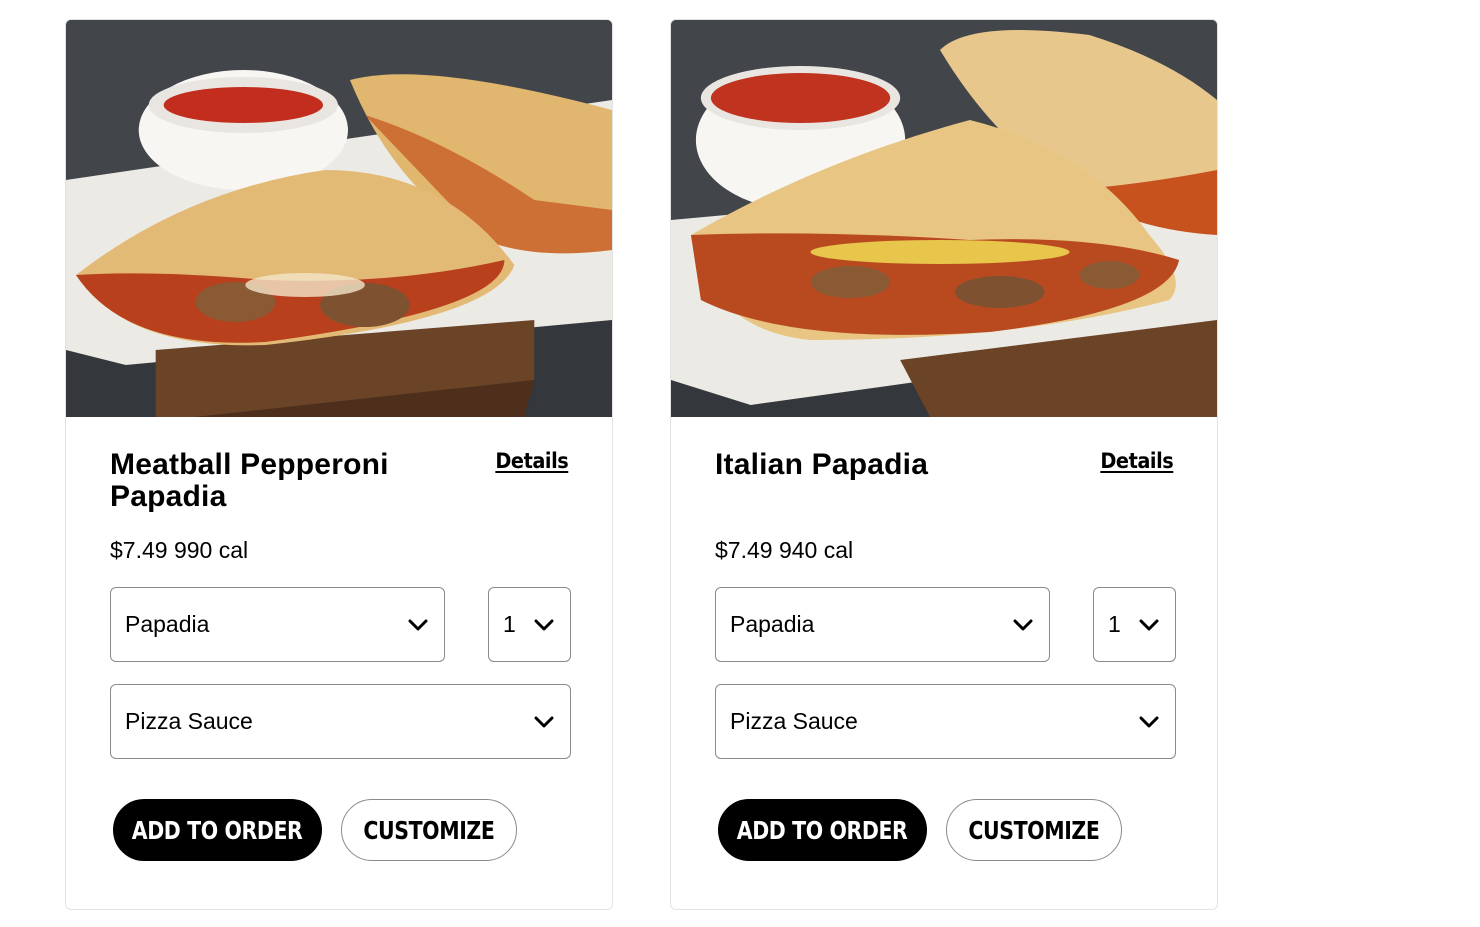 This screenshot has width=1480, height=927. What do you see at coordinates (784, 550) in the screenshot?
I see `price-calories: $7.49 940 cal` at bounding box center [784, 550].